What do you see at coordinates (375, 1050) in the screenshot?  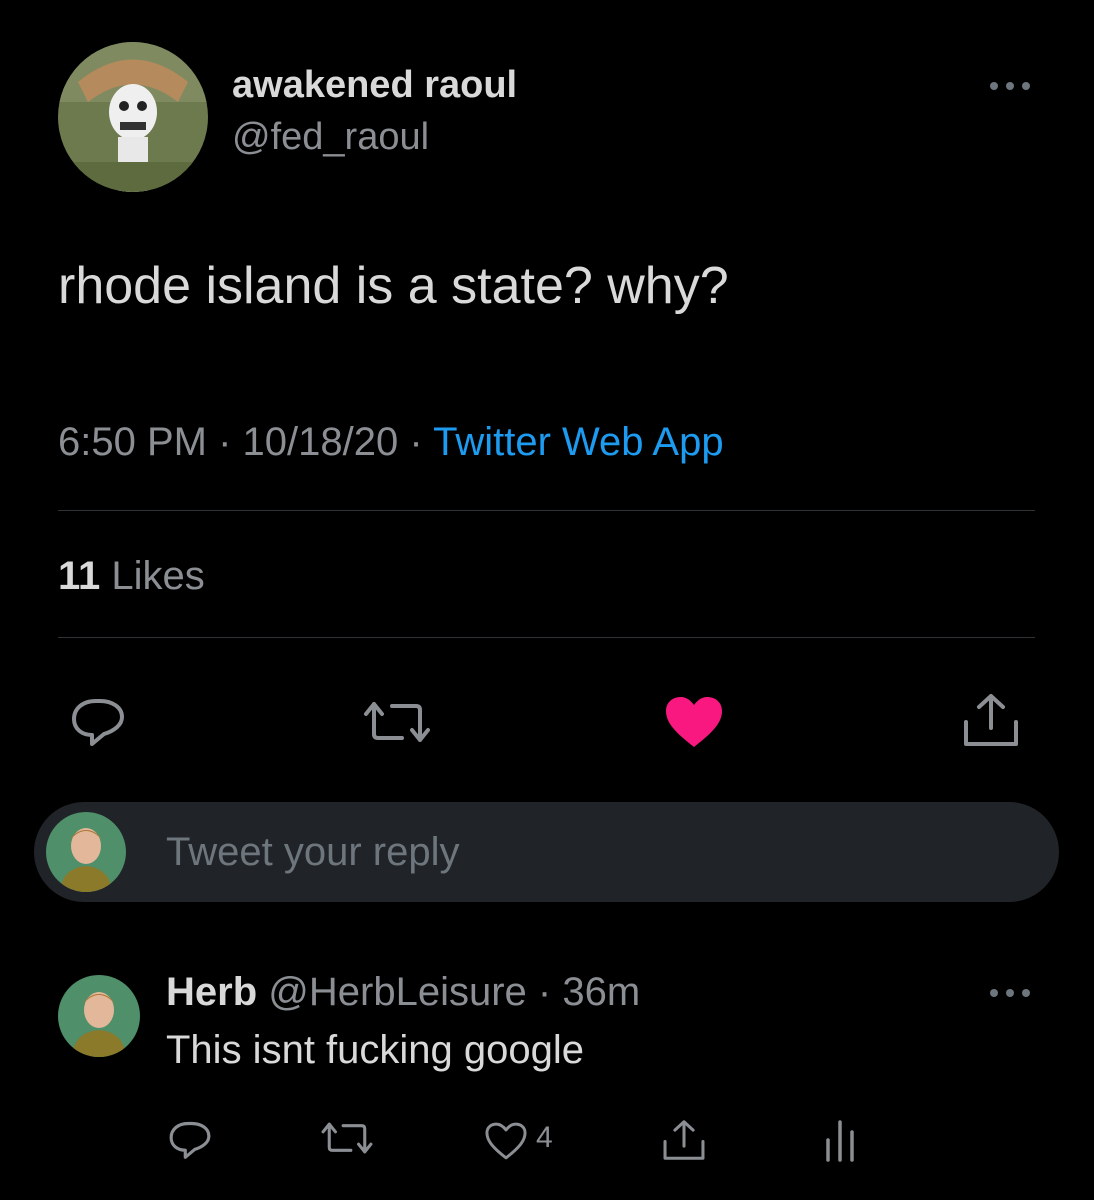 I see `comment-text: This isnt fucking google` at bounding box center [375, 1050].